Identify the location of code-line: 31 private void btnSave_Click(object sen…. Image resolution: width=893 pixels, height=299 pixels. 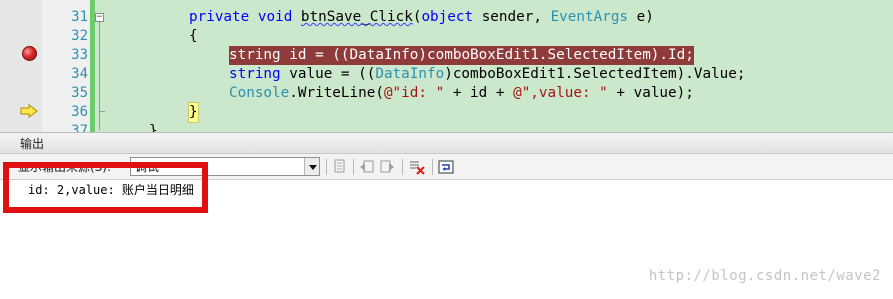
(446, 17).